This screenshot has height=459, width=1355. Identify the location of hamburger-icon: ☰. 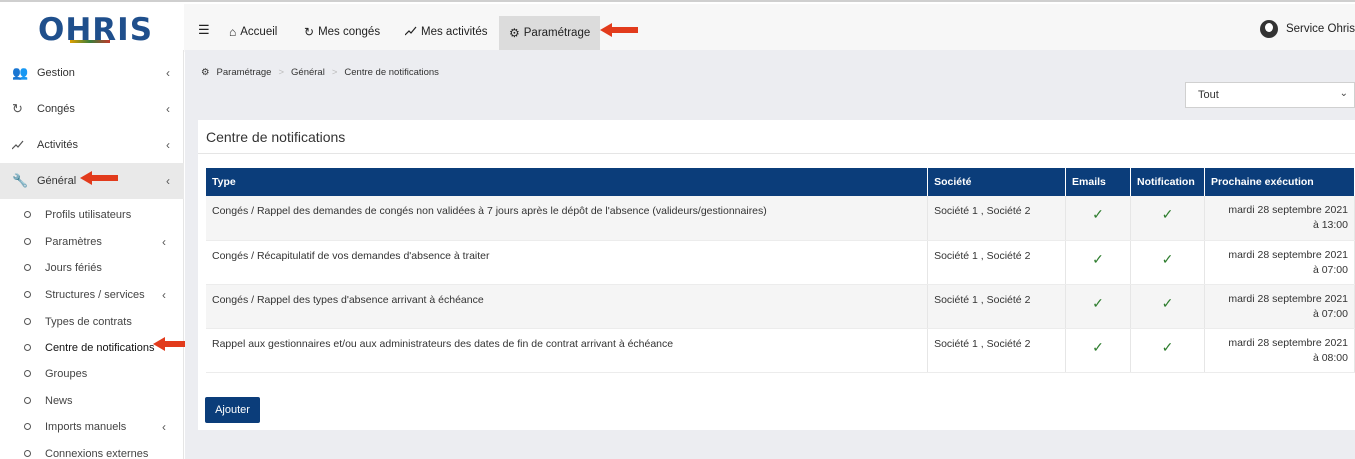
(204, 30).